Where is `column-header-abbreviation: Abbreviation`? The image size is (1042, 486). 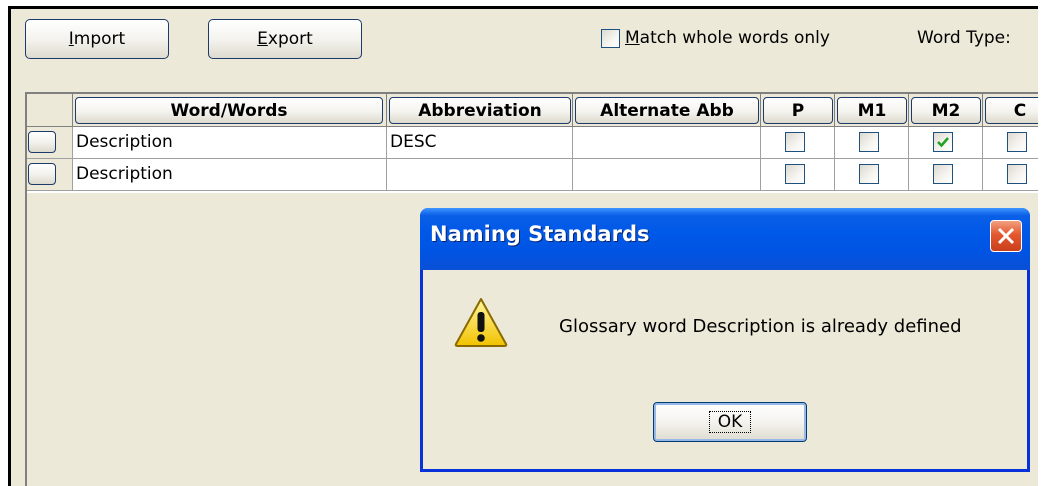
column-header-abbreviation: Abbreviation is located at coordinates (480, 110).